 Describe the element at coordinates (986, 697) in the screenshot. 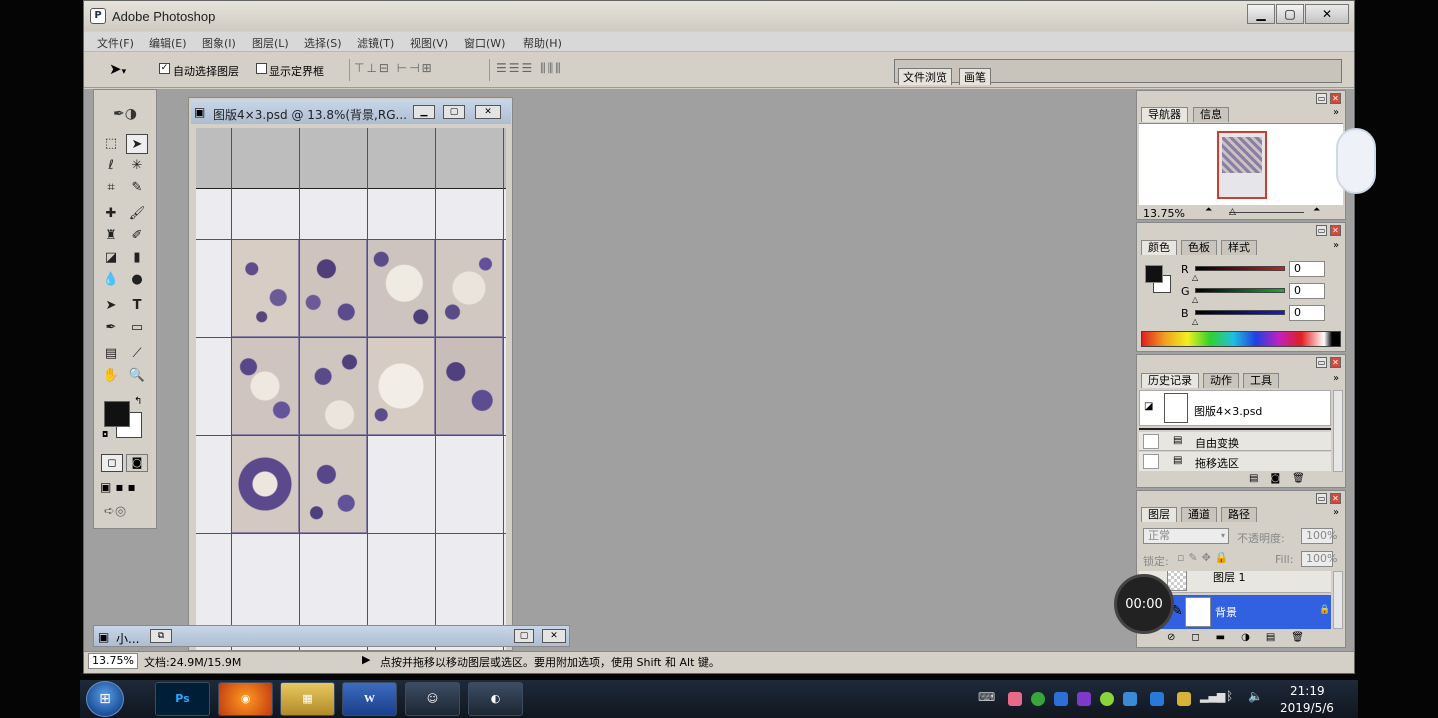

I see `tray-keyboard-icon: ⌨` at that location.